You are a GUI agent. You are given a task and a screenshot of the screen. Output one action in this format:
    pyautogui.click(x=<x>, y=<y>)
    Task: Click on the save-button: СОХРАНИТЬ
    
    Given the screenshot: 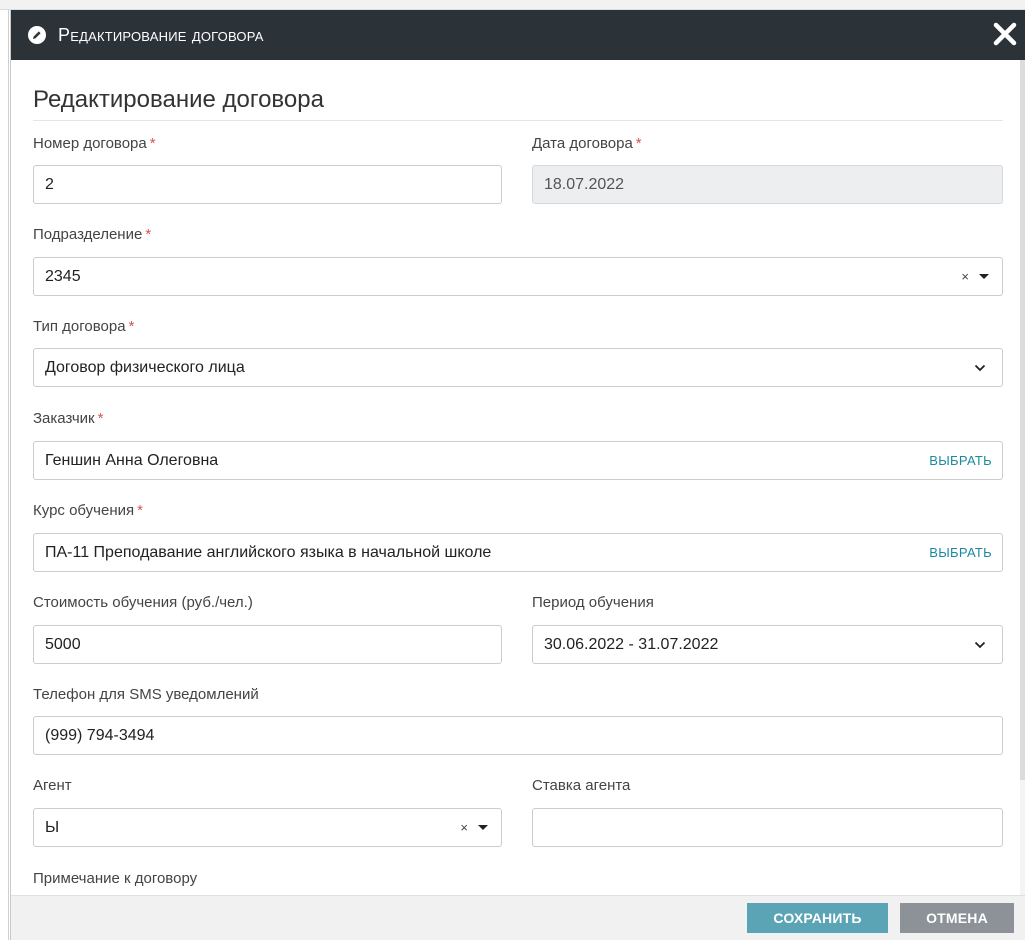 What is the action you would take?
    pyautogui.click(x=817, y=918)
    